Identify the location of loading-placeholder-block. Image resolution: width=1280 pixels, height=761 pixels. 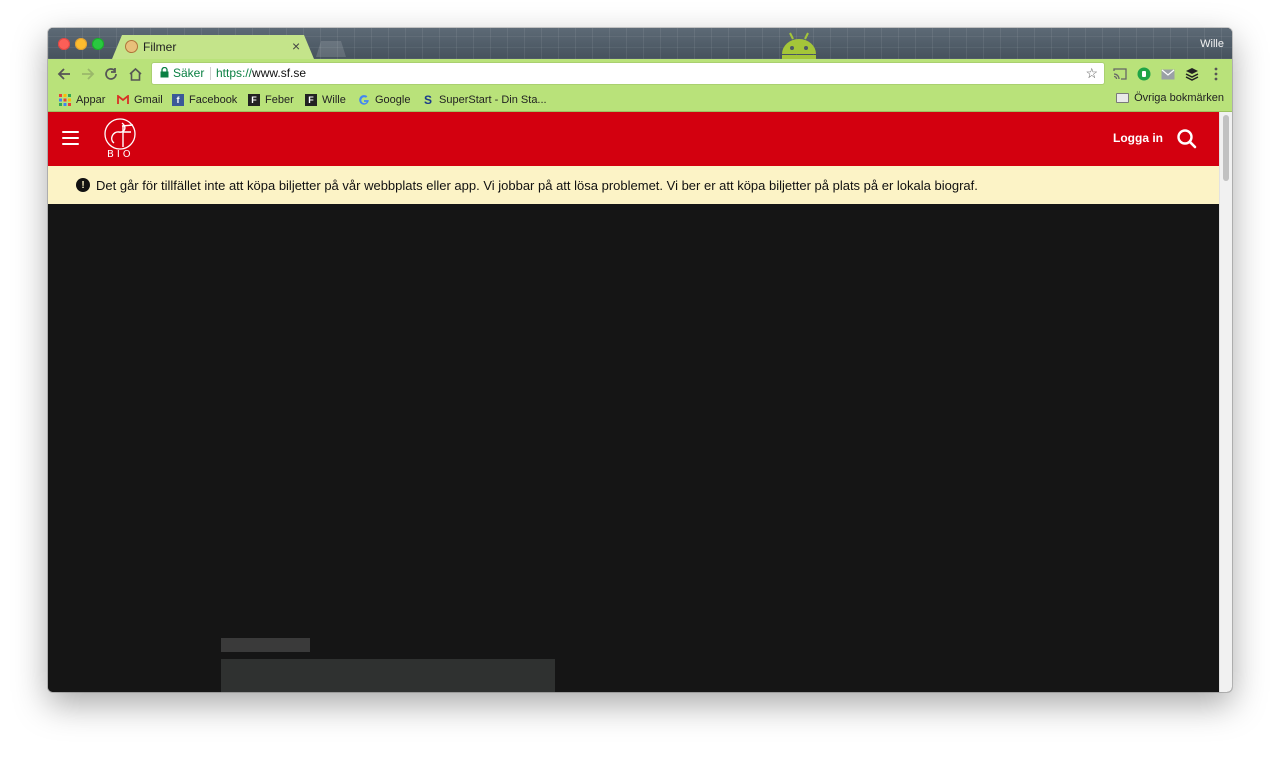
(388, 675).